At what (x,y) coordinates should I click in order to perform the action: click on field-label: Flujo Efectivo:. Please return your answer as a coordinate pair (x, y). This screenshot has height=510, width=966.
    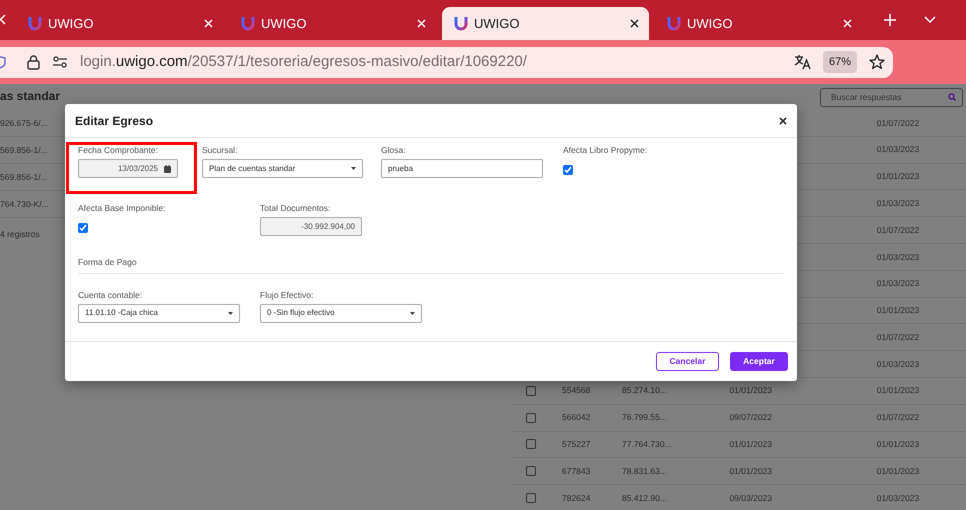
    Looking at the image, I should click on (287, 295).